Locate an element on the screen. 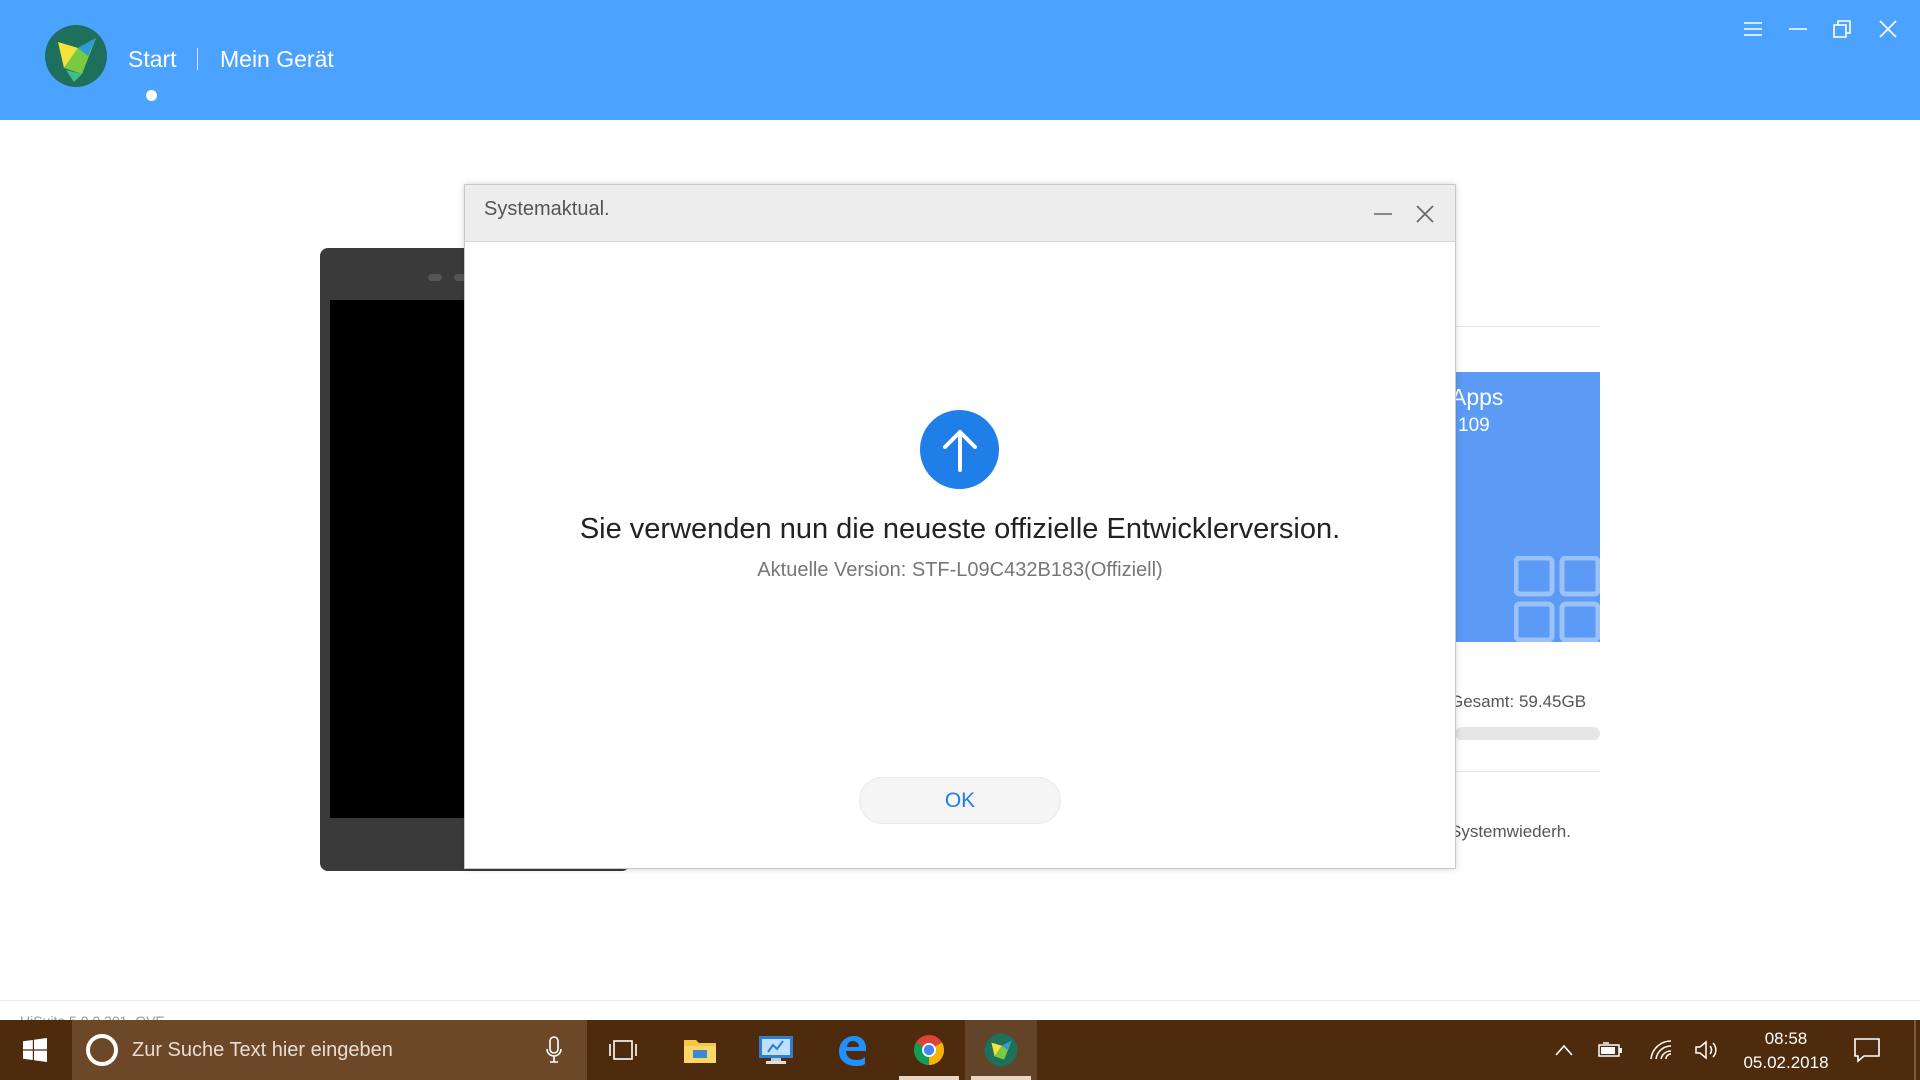 The height and width of the screenshot is (1080, 1920). restore-icon is located at coordinates (1842, 29).